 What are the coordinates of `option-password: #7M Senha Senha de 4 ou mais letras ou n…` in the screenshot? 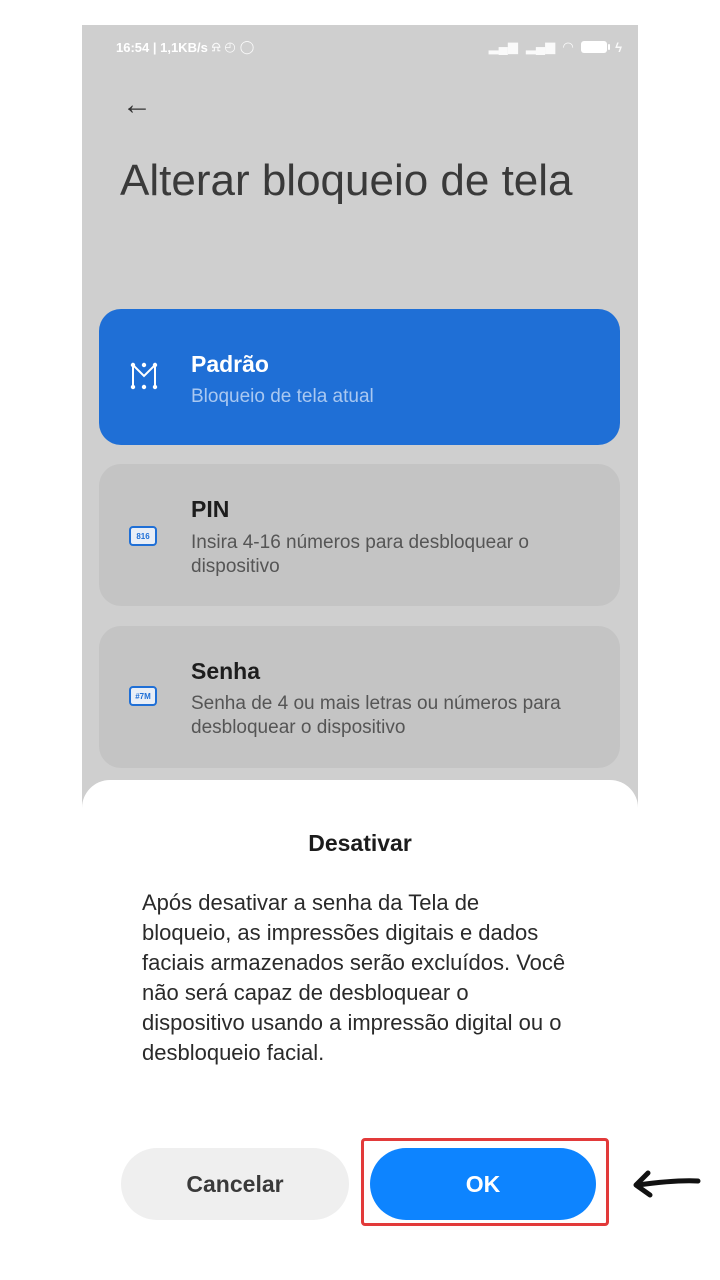 It's located at (359, 697).